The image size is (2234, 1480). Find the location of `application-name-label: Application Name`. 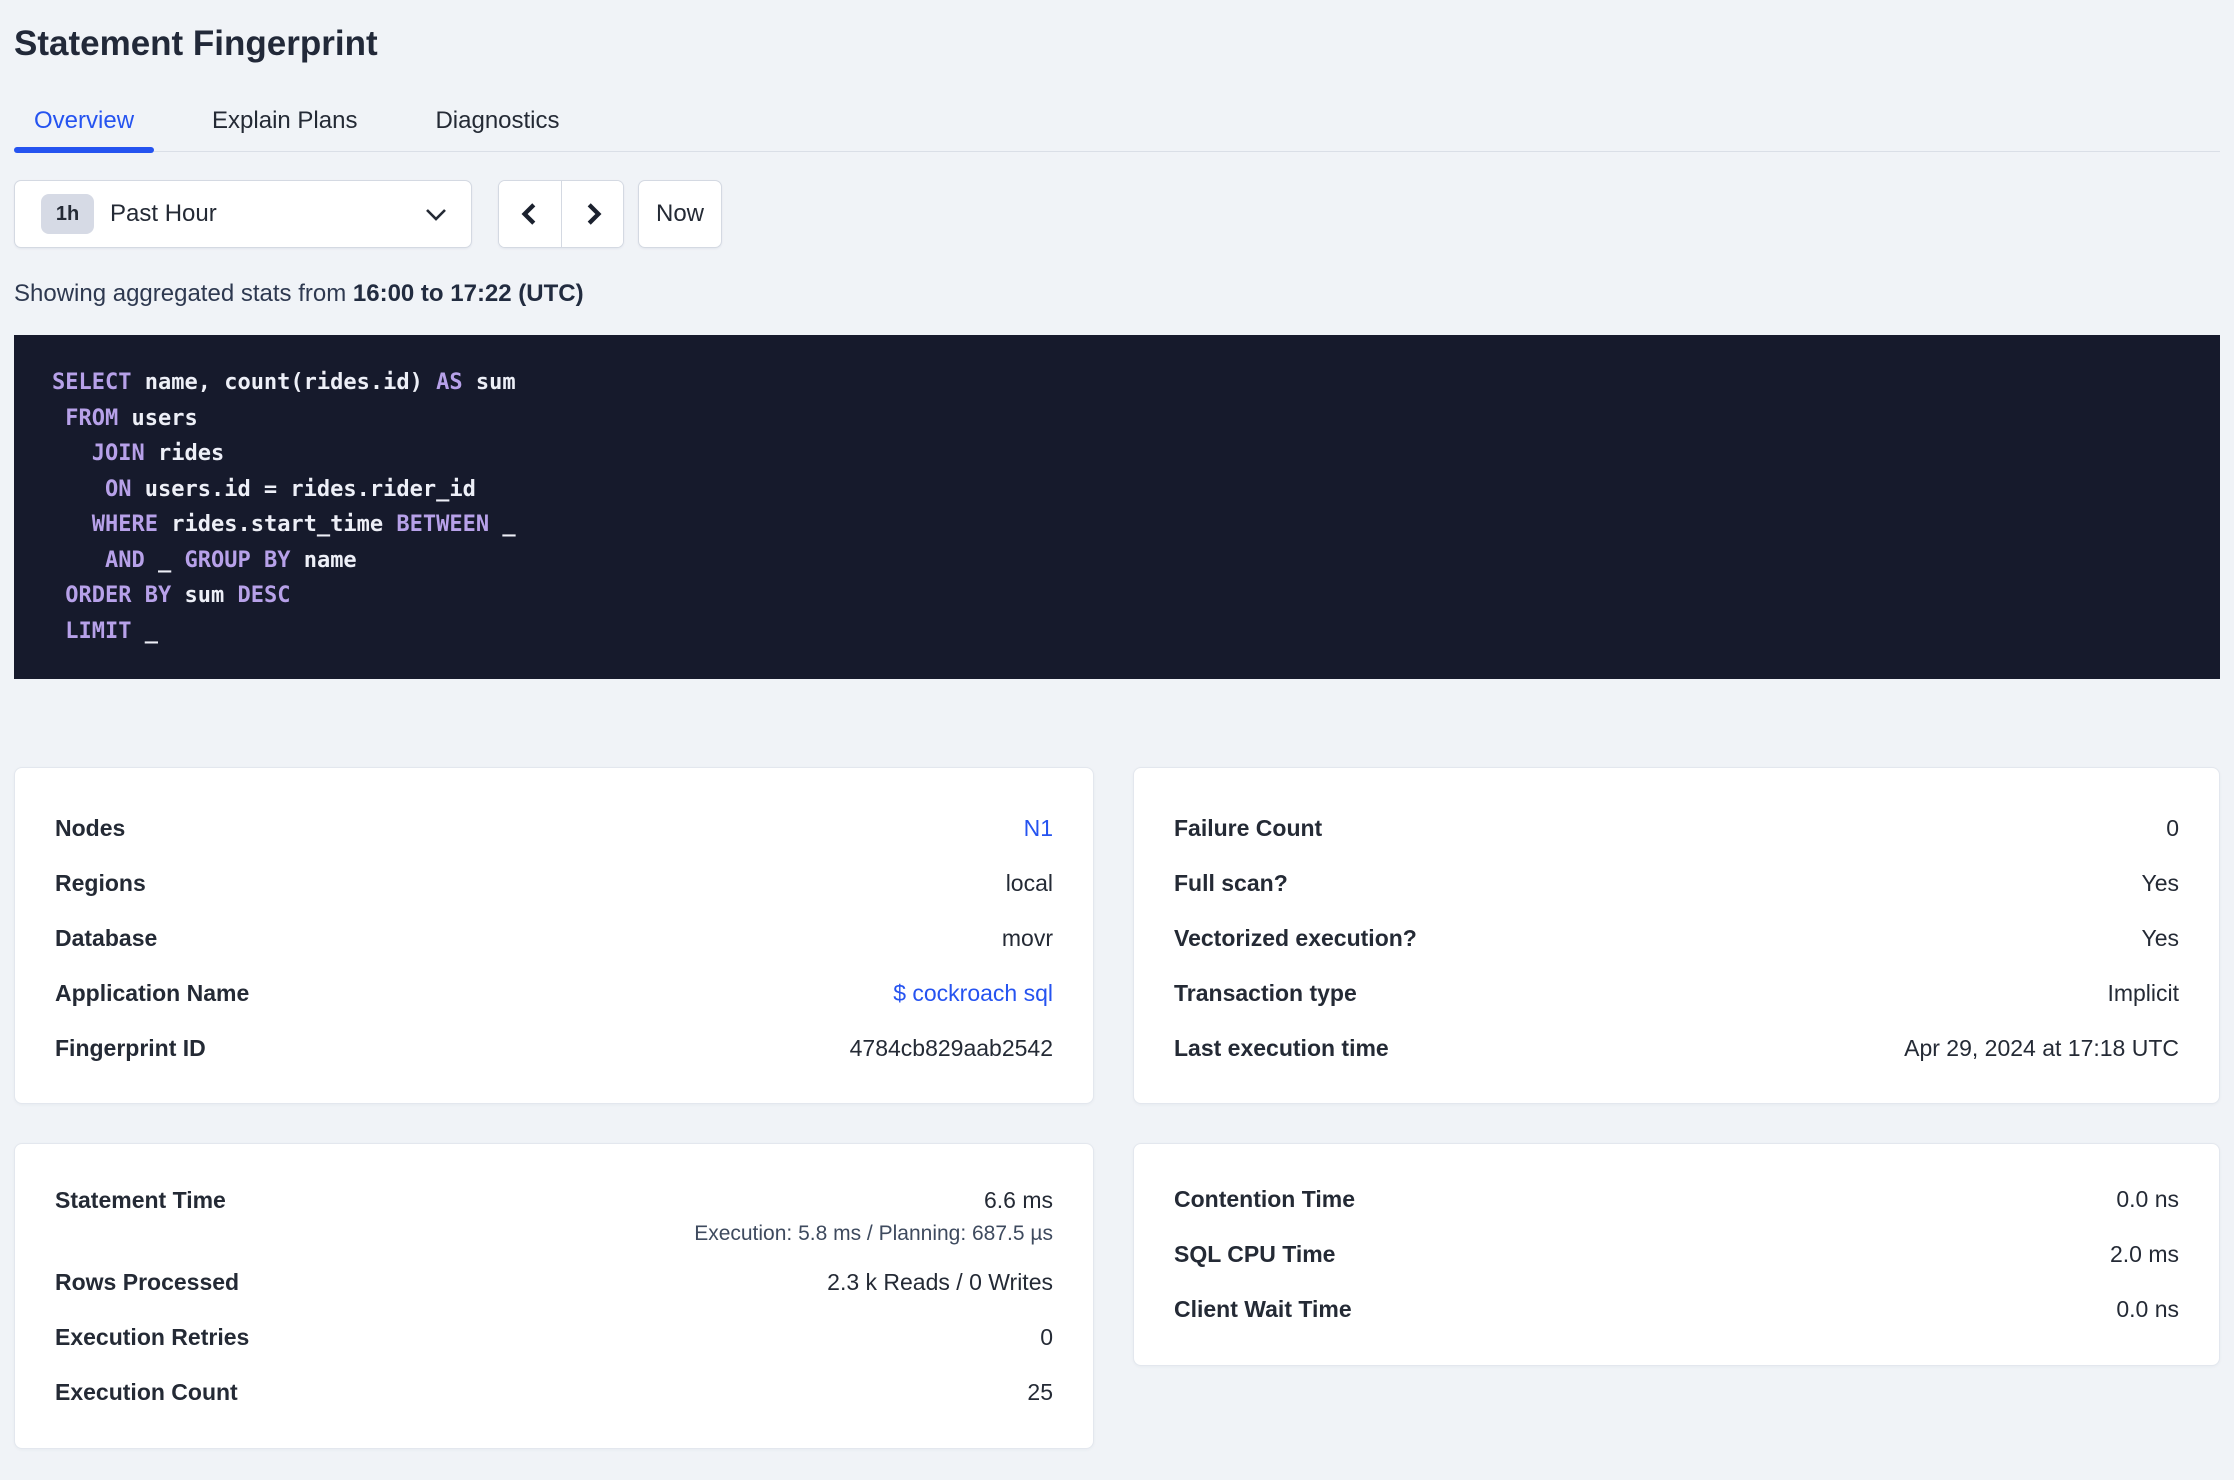

application-name-label: Application Name is located at coordinates (152, 993).